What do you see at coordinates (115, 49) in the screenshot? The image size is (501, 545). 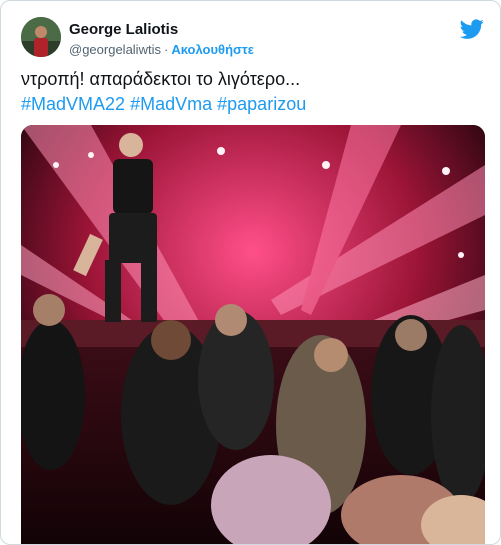 I see `author-handle: @georgelaliwtis` at bounding box center [115, 49].